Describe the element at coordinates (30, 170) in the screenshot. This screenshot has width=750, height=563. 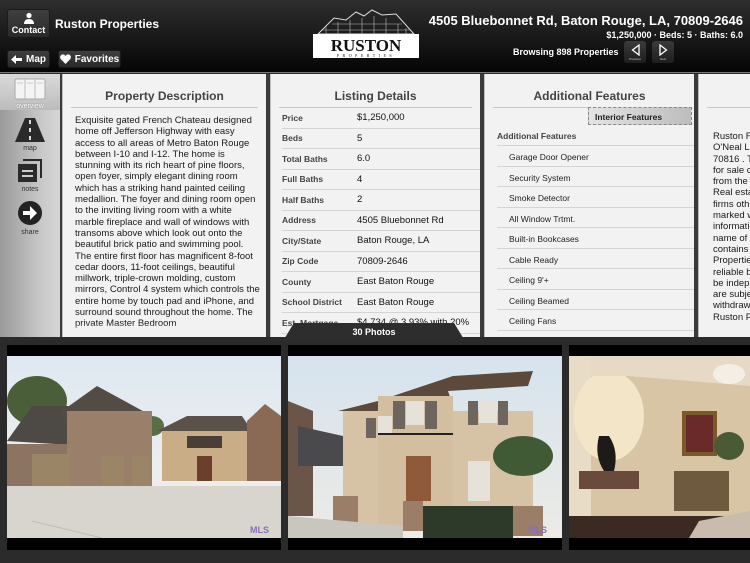
I see `notes-icon` at that location.